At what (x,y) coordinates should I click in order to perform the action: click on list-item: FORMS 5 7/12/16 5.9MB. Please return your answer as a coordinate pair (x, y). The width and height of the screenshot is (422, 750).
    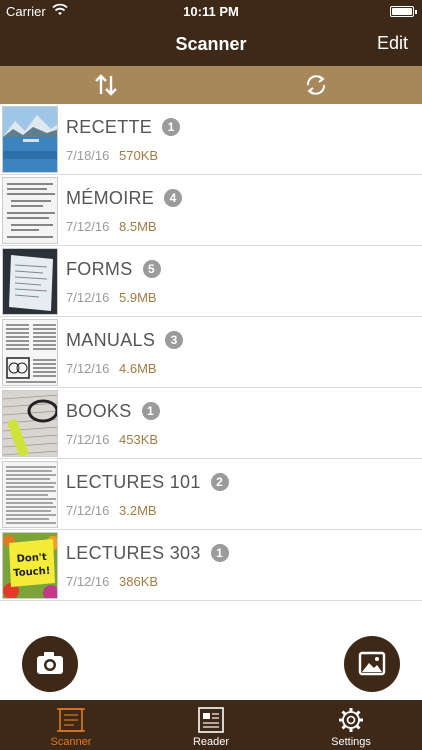
    Looking at the image, I should click on (211, 281).